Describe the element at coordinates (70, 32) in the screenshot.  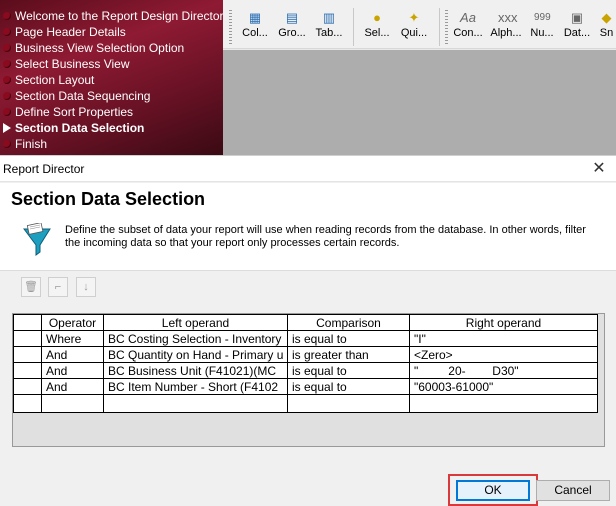
I see `nav-step-label: Page Header Details` at that location.